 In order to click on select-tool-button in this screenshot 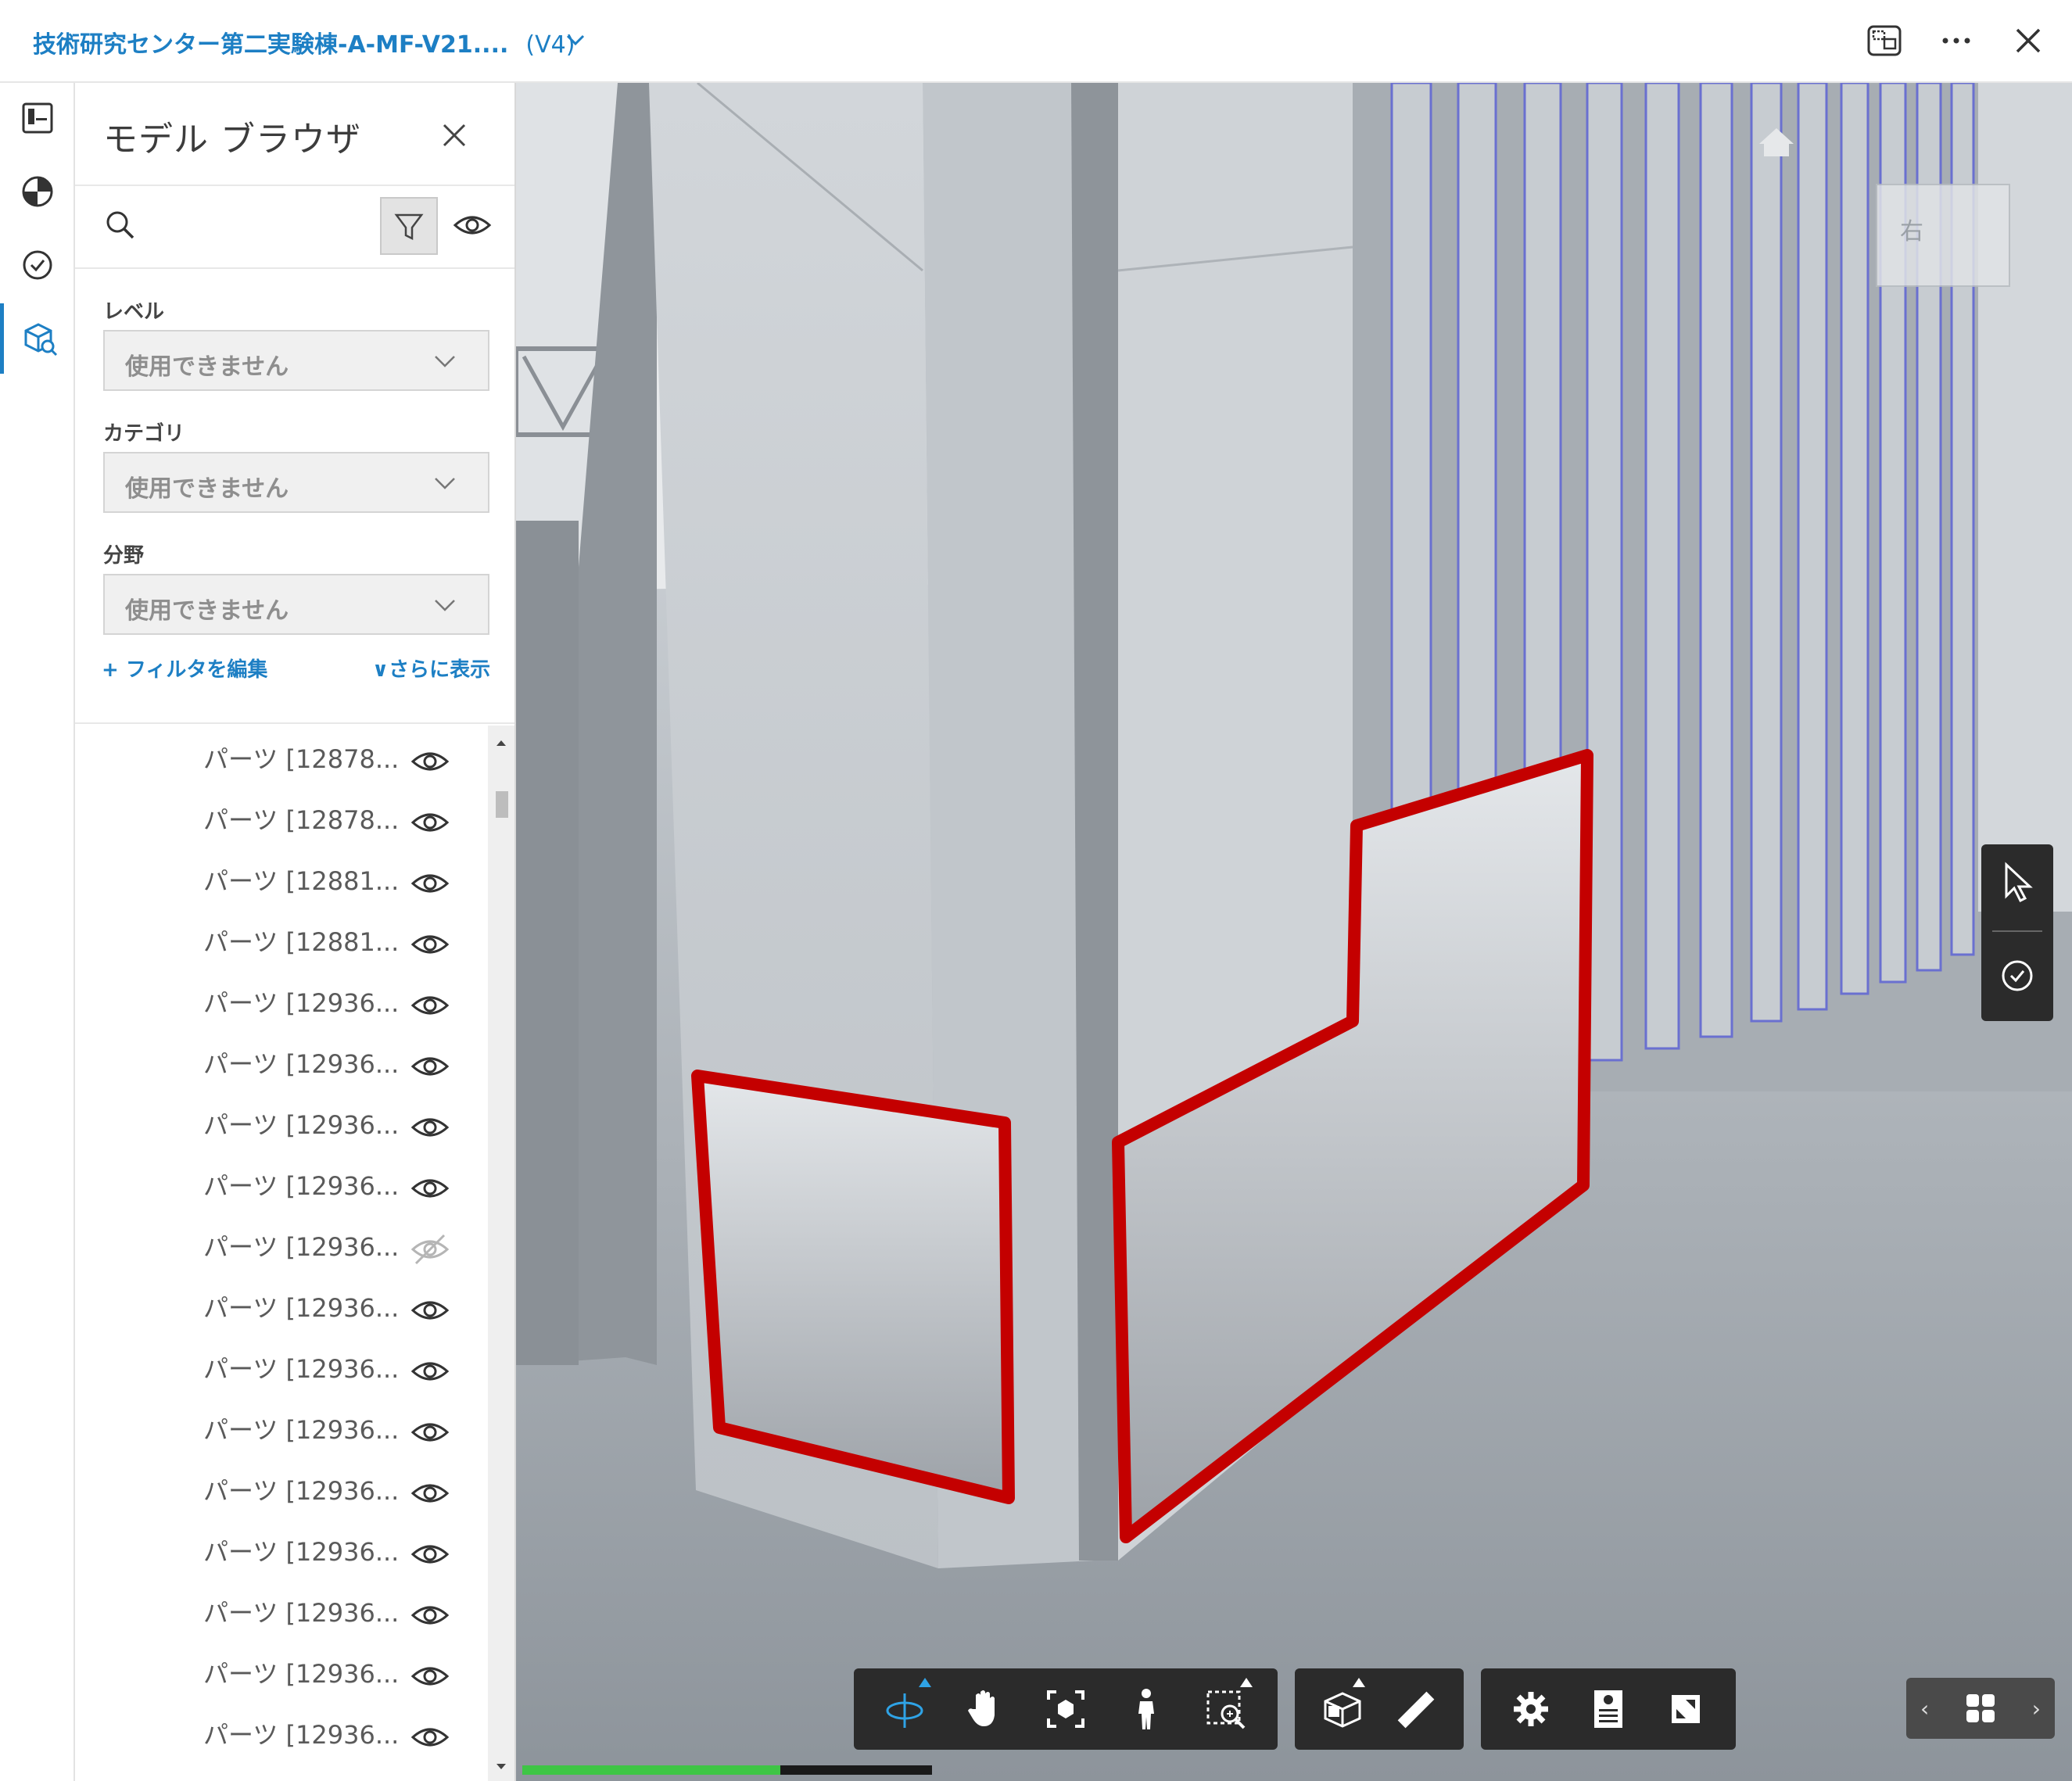, I will do `click(2018, 885)`.